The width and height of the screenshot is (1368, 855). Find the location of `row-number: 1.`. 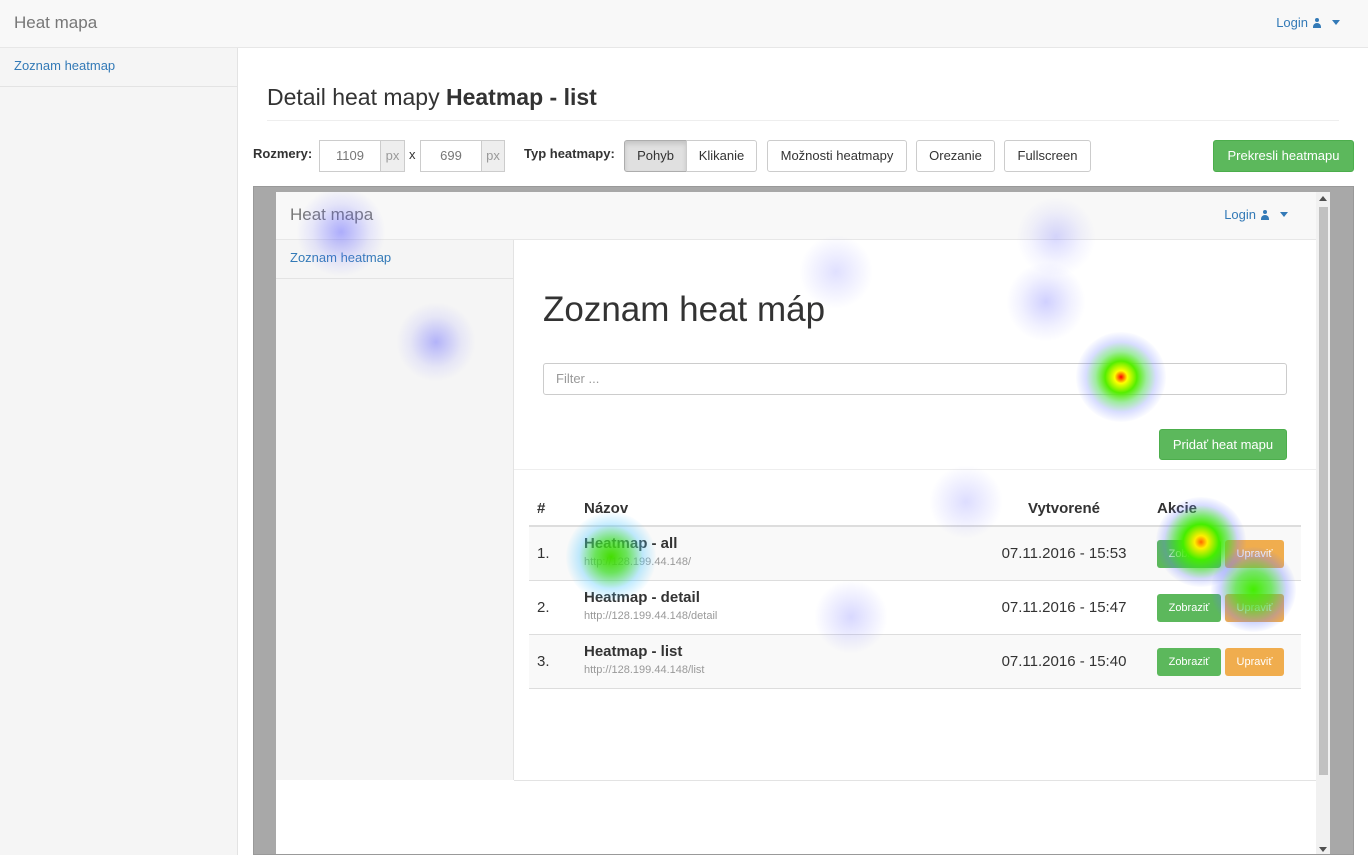

row-number: 1. is located at coordinates (543, 553).